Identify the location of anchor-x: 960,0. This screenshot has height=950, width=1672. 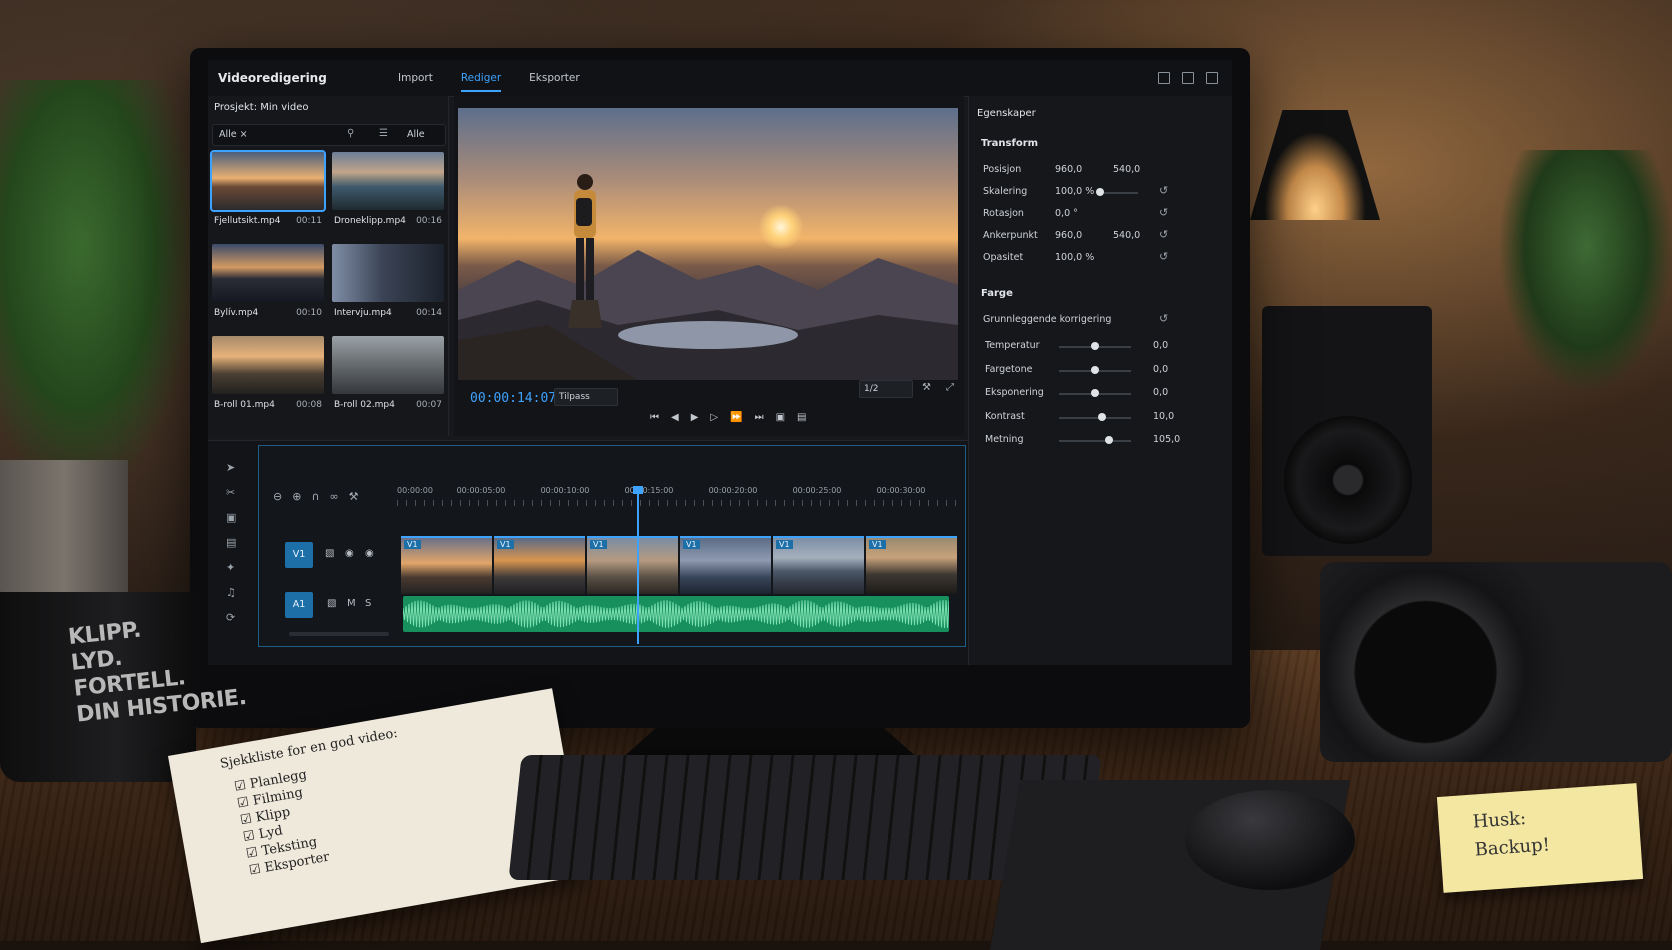
(1068, 235).